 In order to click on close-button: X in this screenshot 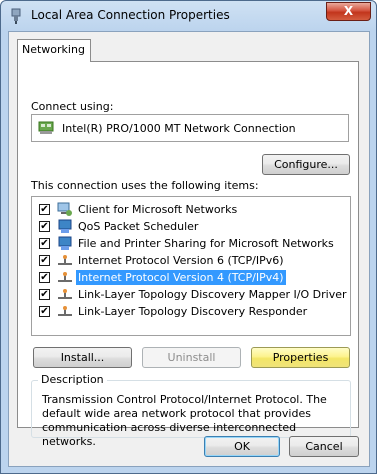, I will do `click(348, 11)`.